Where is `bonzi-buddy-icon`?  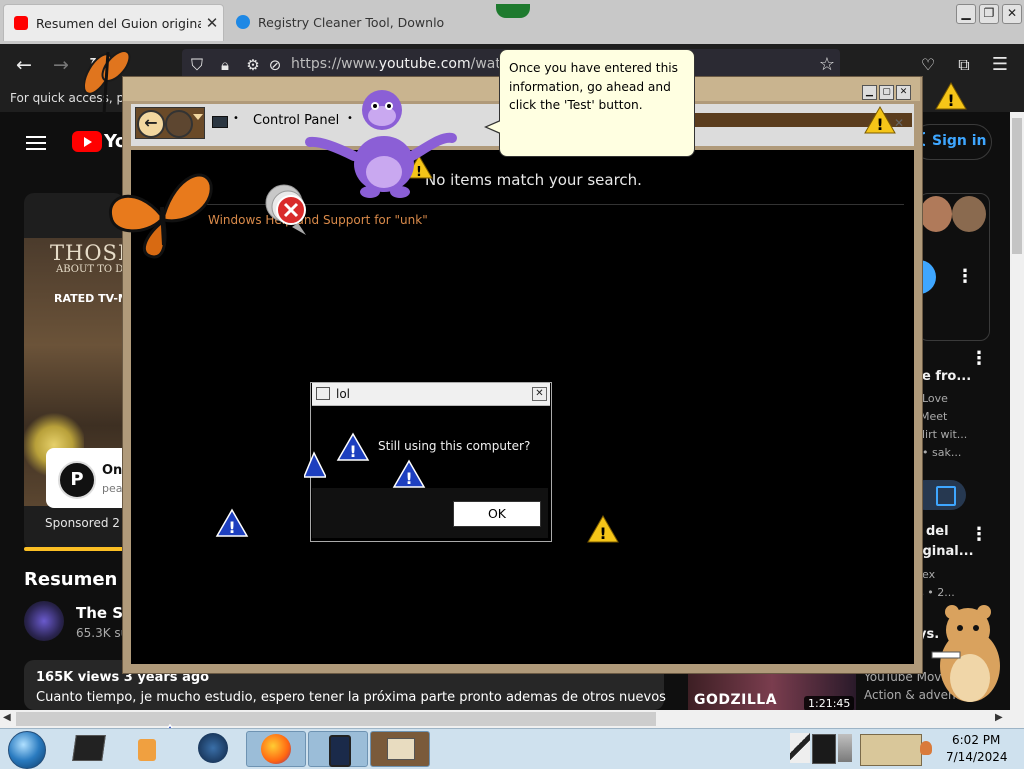 bonzi-buddy-icon is located at coordinates (381, 144).